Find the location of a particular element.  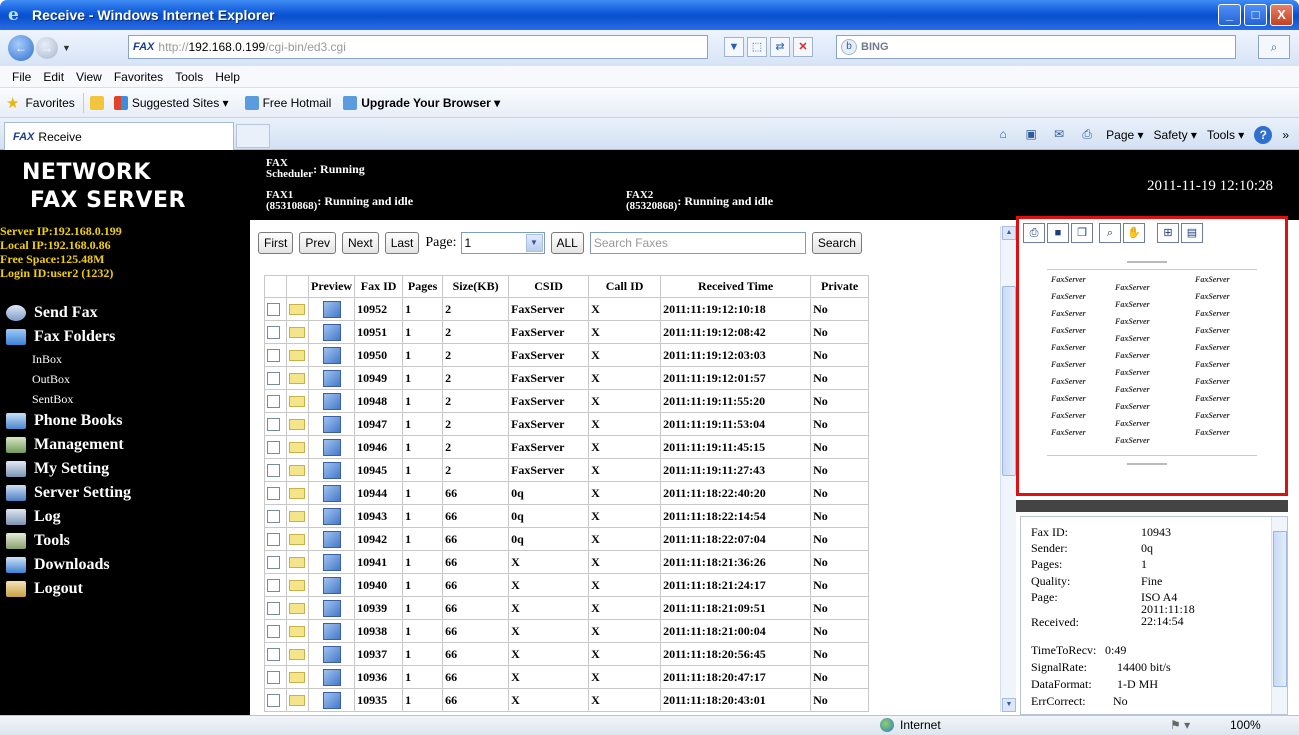

read-mail-icon: ✉ is located at coordinates (1059, 135).